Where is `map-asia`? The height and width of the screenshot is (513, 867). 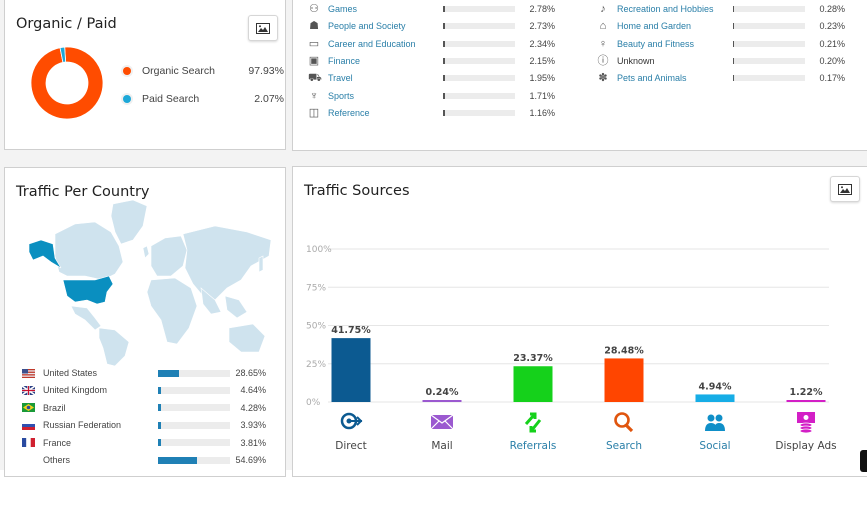
map-asia is located at coordinates (227, 263).